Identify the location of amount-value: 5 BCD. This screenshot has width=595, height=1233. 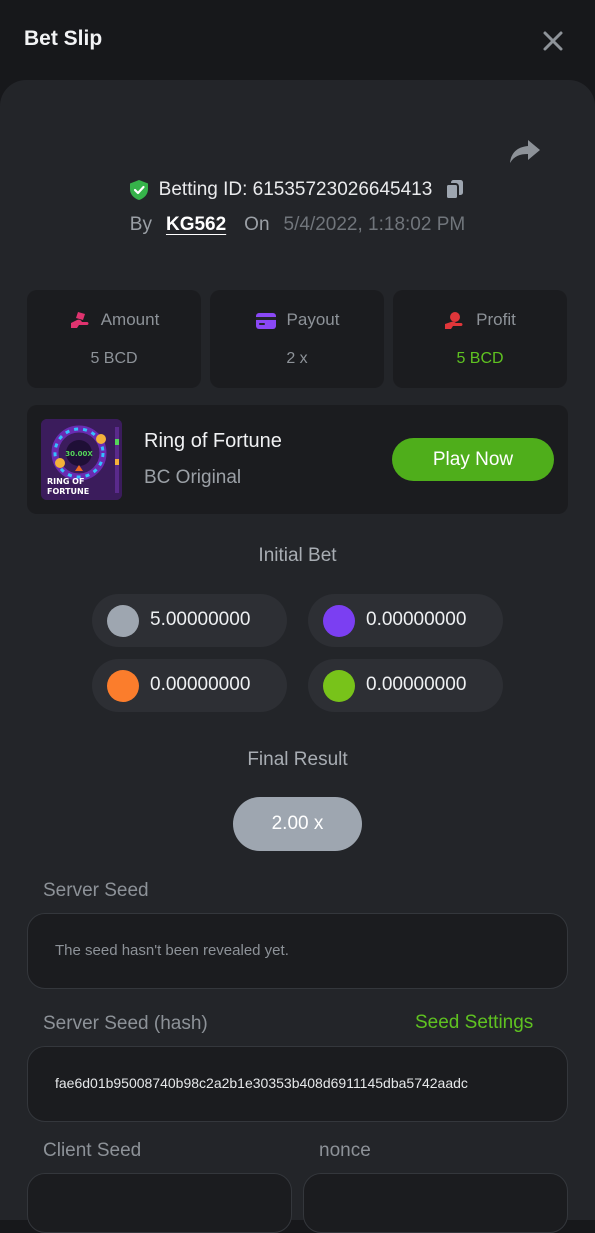
(114, 358).